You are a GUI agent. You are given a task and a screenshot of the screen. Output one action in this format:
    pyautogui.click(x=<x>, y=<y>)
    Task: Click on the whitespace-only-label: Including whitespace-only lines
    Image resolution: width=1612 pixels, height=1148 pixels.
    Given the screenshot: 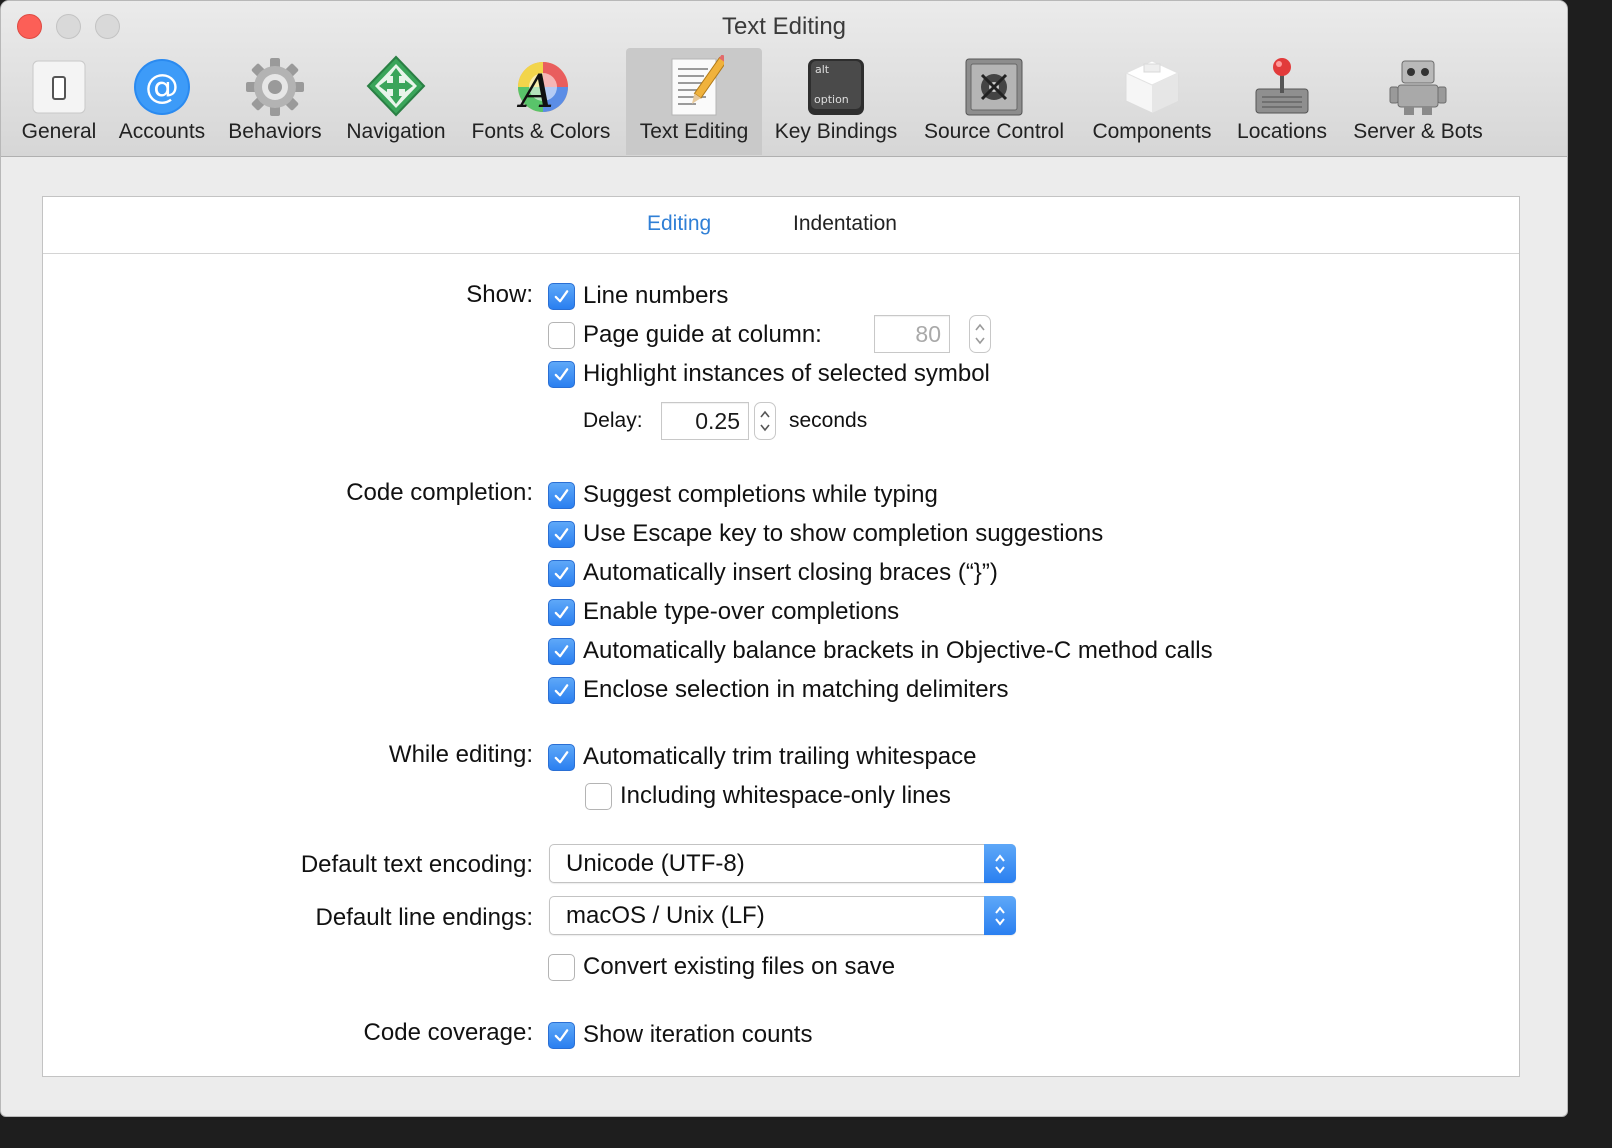 What is the action you would take?
    pyautogui.click(x=785, y=795)
    